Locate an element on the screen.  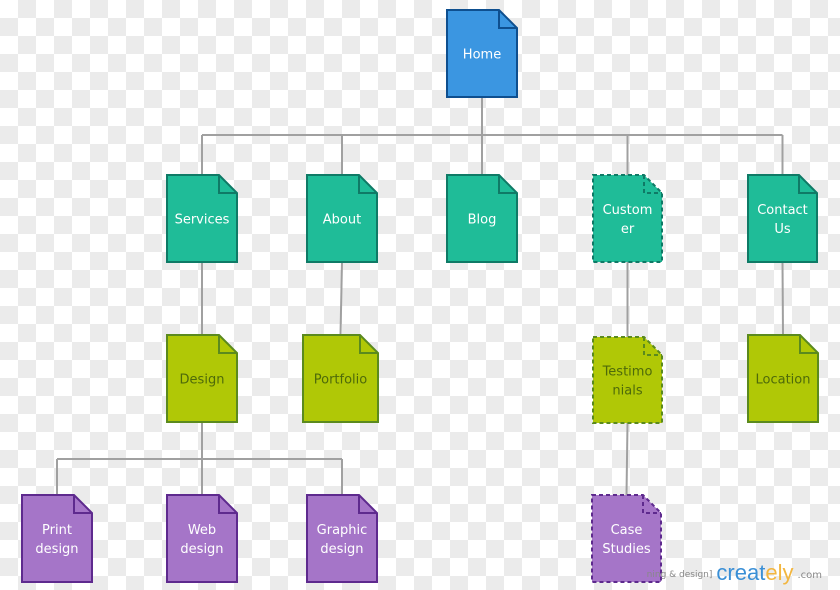
node-label: Portfolio is located at coordinates (341, 380).